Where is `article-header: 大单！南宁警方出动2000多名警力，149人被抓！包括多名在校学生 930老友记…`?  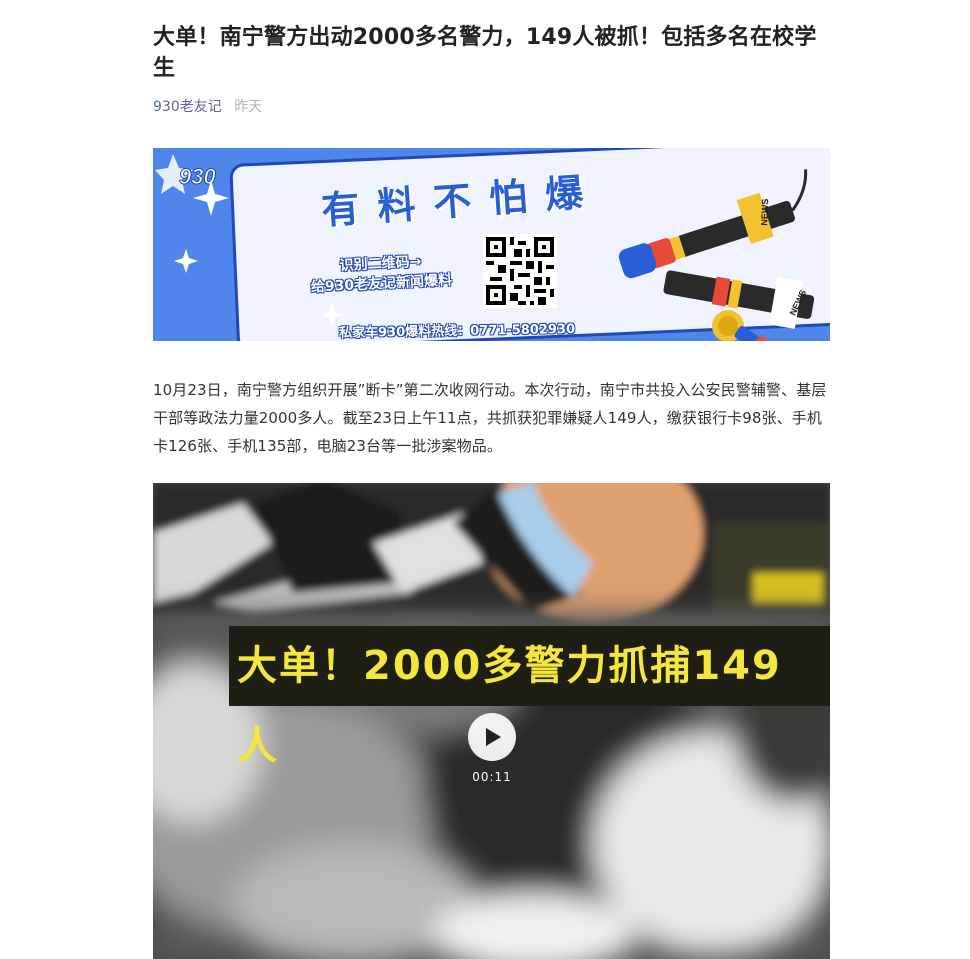 article-header: 大单！南宁警方出动2000多名警力，149人被抓！包括多名在校学生 930老友记… is located at coordinates (491, 69).